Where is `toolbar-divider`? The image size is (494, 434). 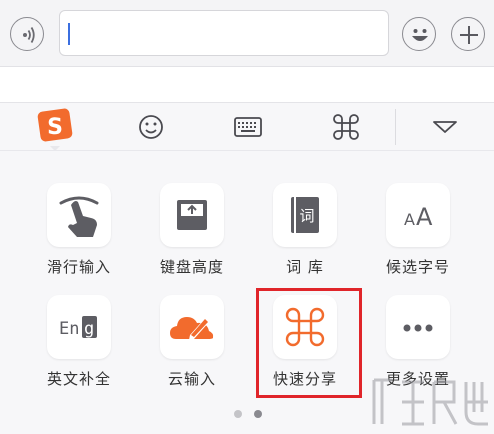
toolbar-divider is located at coordinates (395, 127).